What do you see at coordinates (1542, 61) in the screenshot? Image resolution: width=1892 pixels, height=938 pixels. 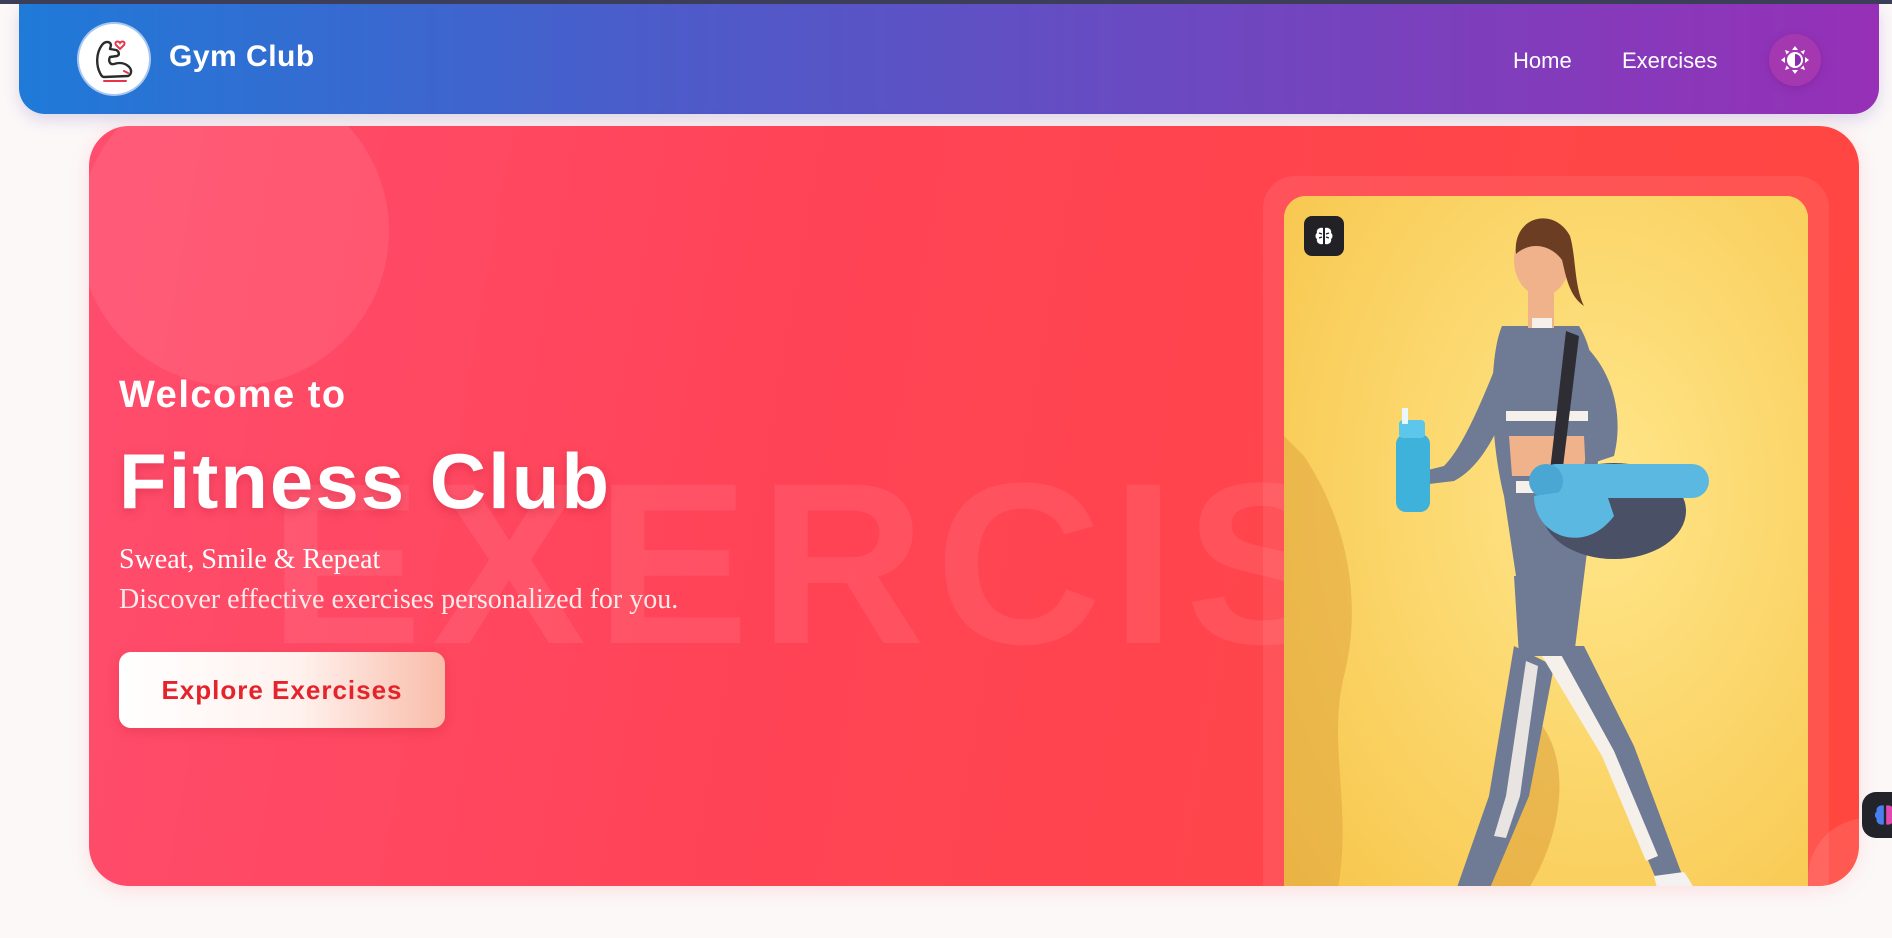 I see `nav-link-home: Home` at bounding box center [1542, 61].